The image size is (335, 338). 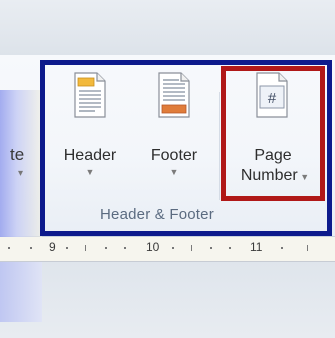 I want to click on highlight-box-page-number, so click(x=273, y=133).